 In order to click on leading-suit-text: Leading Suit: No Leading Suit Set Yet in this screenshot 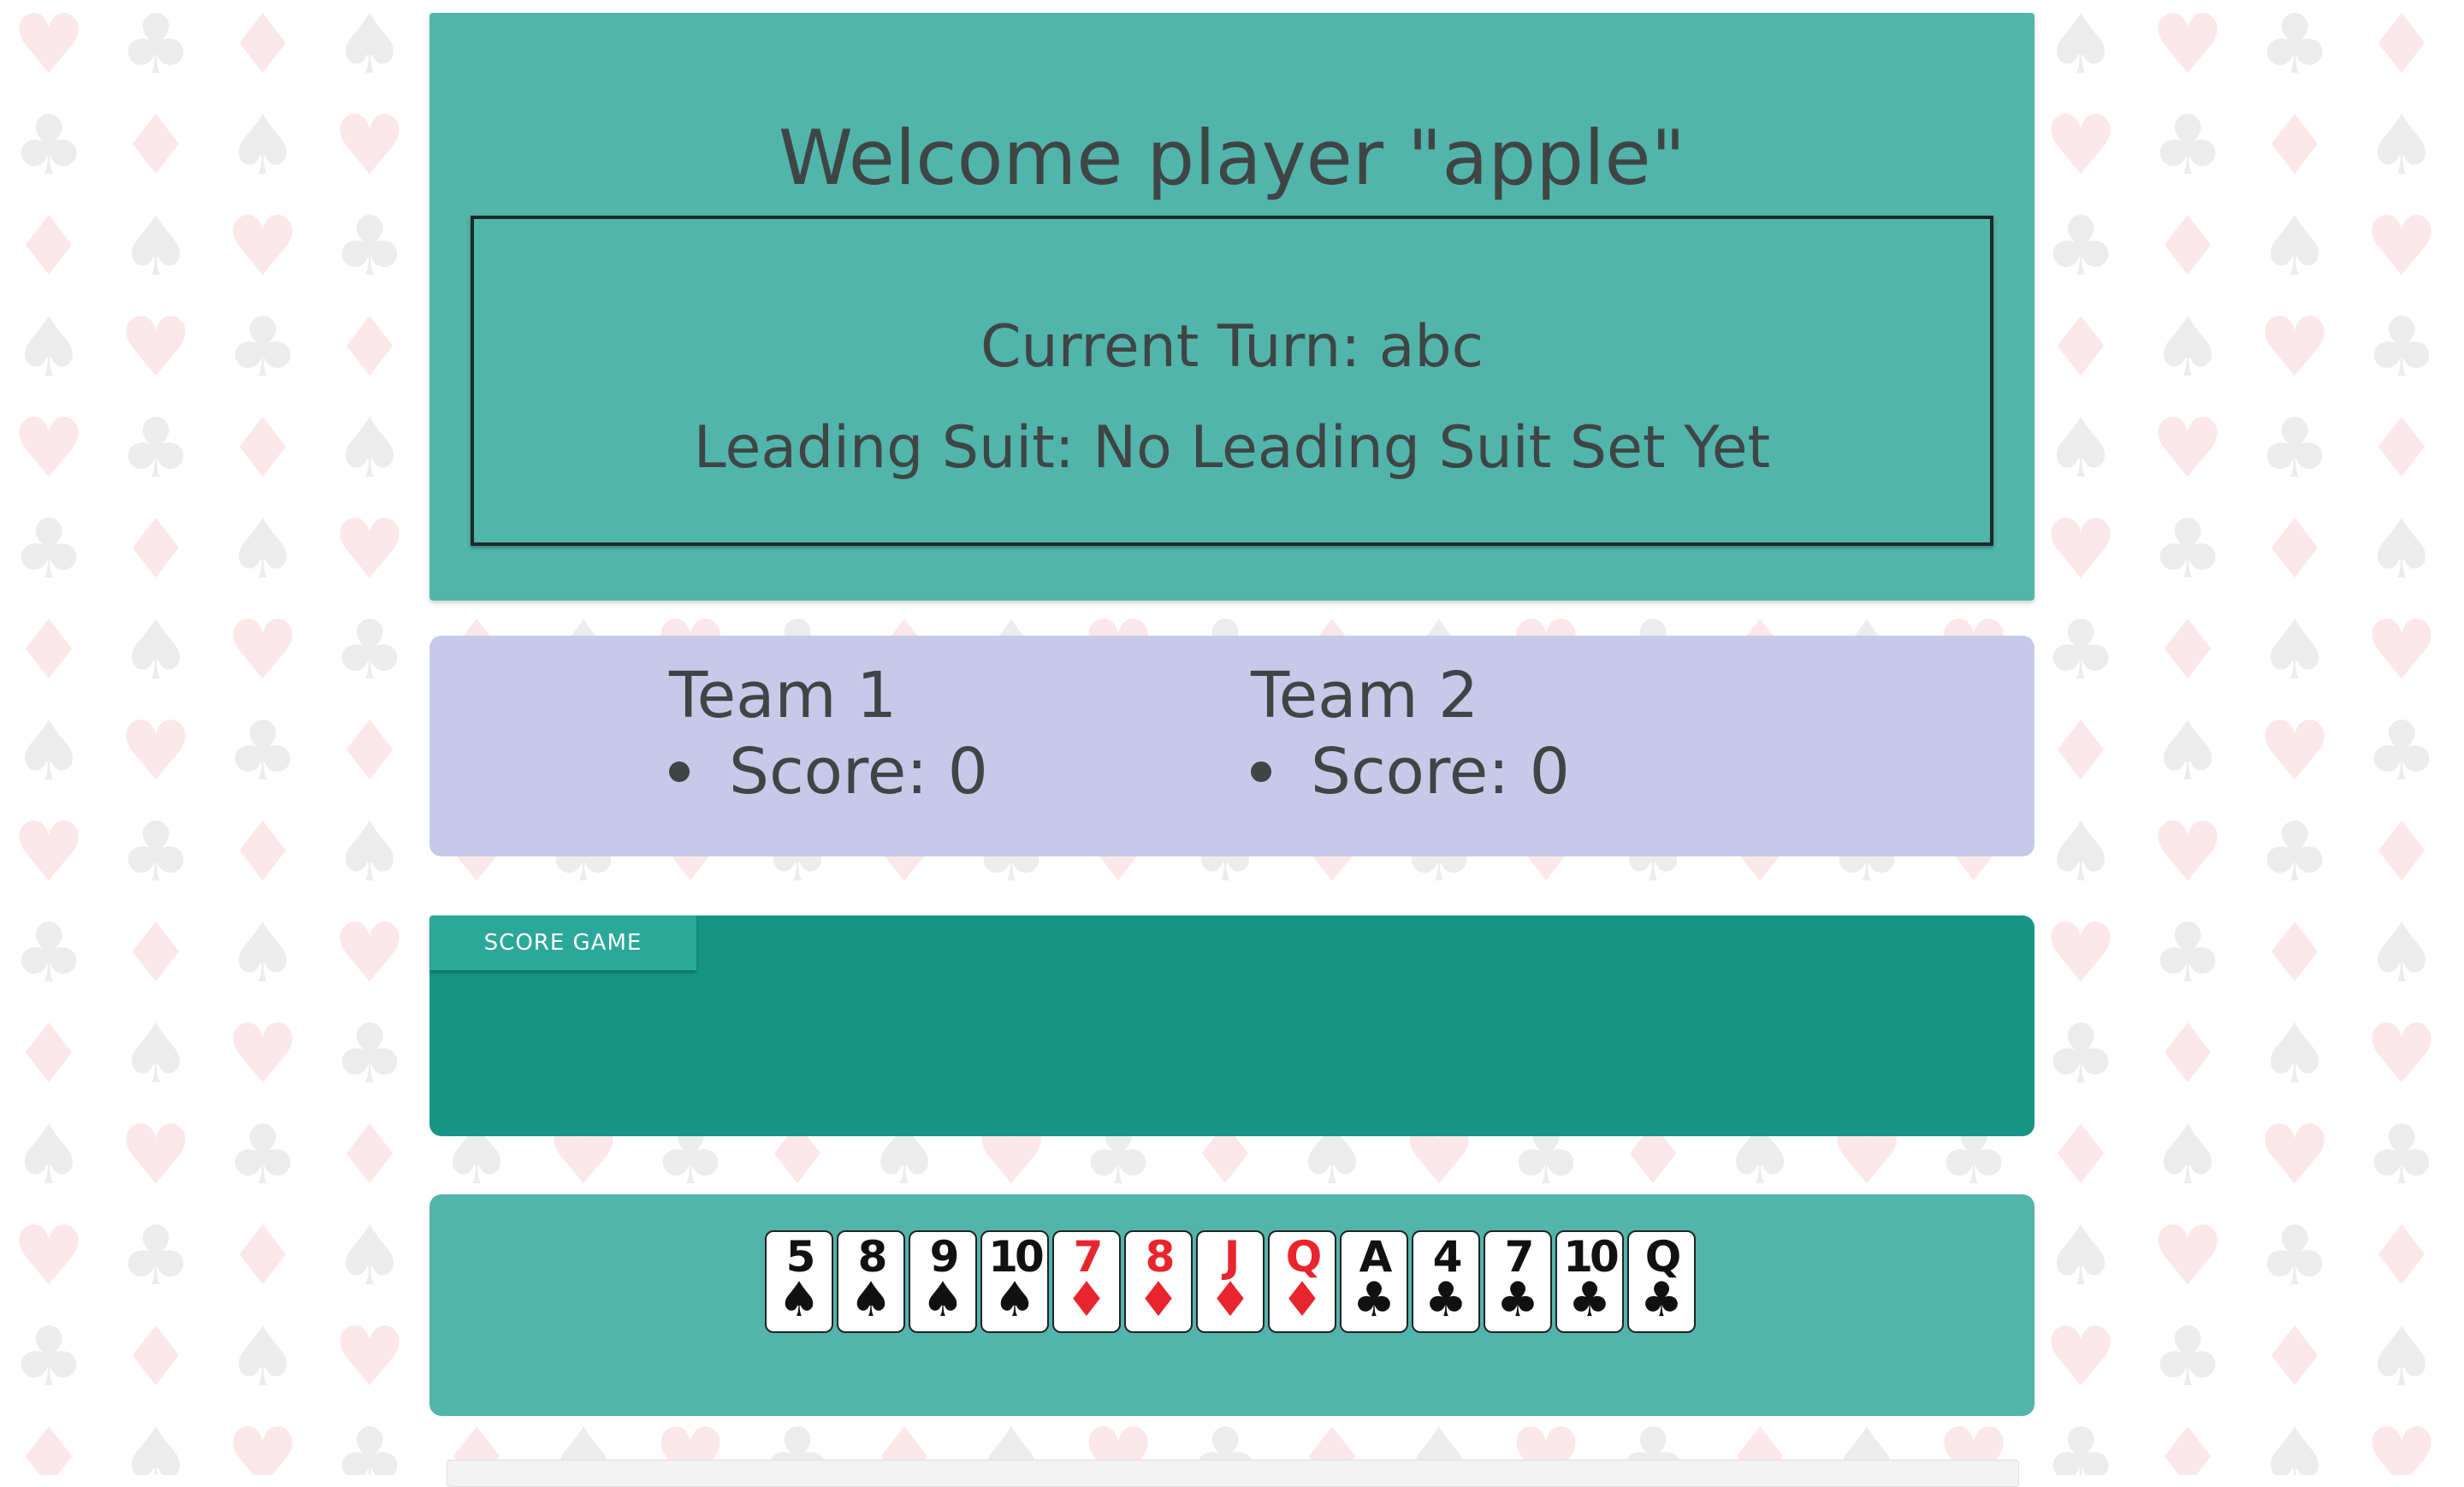, I will do `click(1232, 448)`.